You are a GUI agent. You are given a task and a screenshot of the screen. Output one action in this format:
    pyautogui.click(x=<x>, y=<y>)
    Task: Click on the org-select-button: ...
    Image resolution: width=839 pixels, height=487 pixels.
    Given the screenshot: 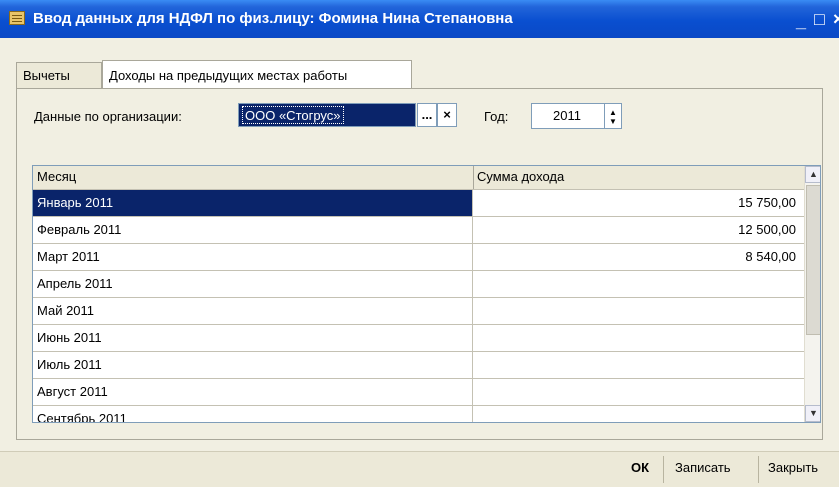 What is the action you would take?
    pyautogui.click(x=427, y=115)
    